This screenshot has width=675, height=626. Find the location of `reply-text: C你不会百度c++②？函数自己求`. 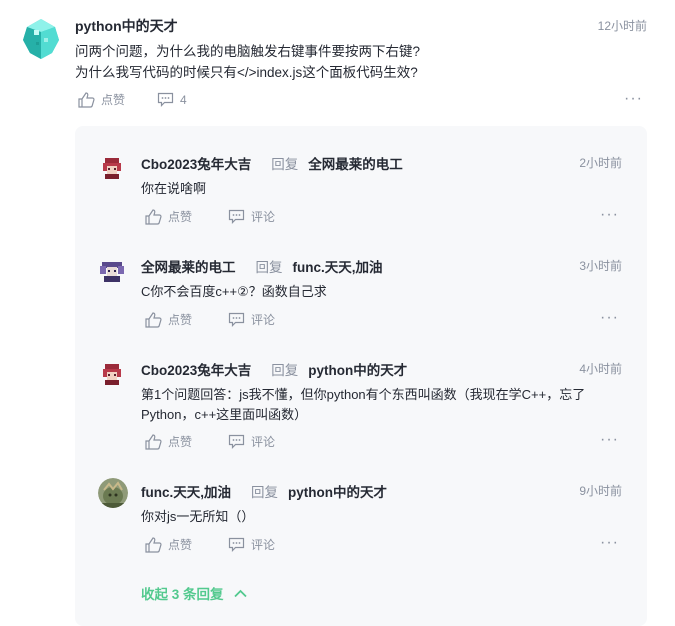

reply-text: C你不会百度c++②？函数自己求 is located at coordinates (234, 291).